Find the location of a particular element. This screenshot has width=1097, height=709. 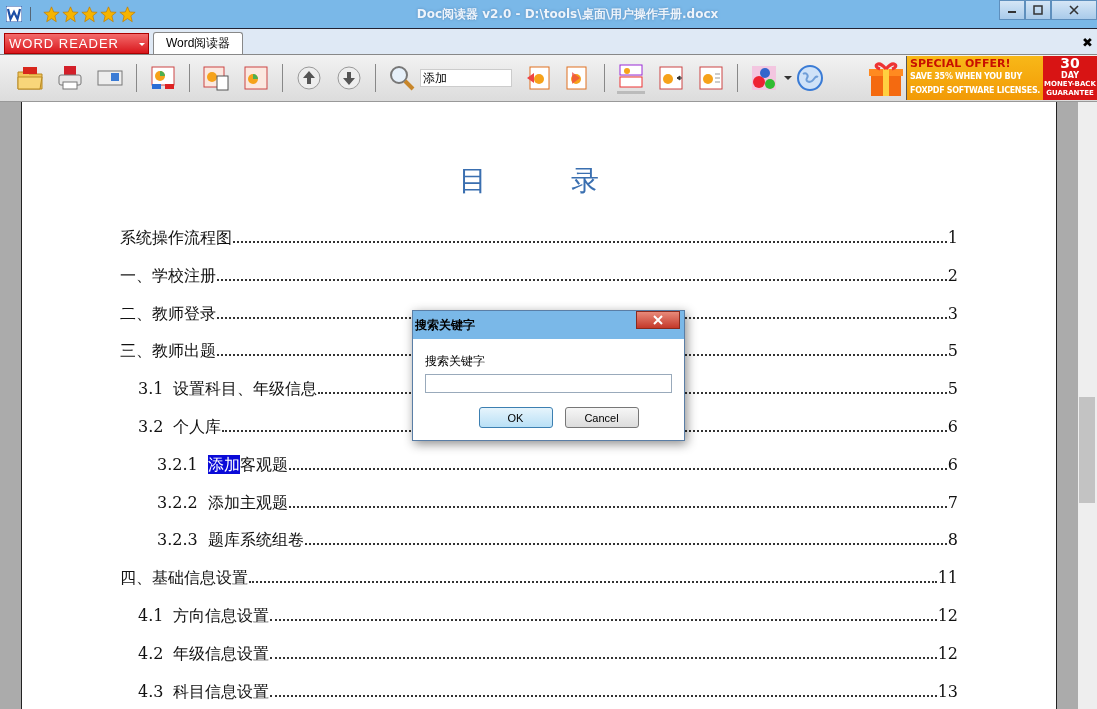

toc-entry-title: 三、教师出题 is located at coordinates (168, 352).